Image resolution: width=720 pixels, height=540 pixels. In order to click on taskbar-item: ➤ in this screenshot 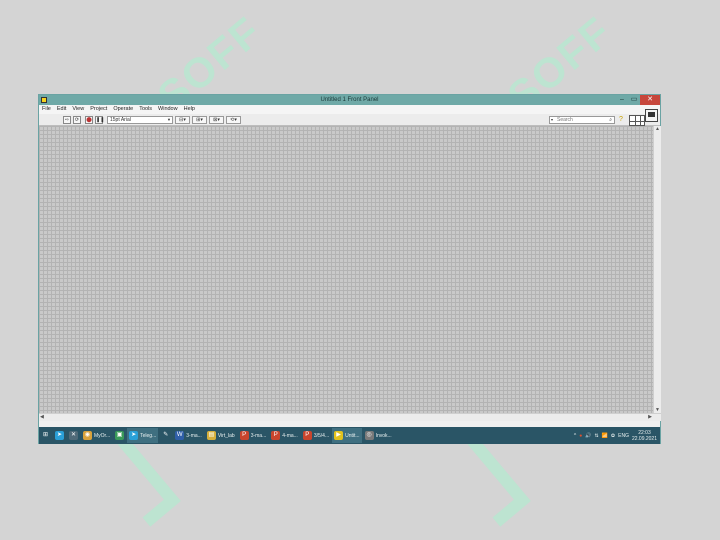, I will do `click(59, 435)`.